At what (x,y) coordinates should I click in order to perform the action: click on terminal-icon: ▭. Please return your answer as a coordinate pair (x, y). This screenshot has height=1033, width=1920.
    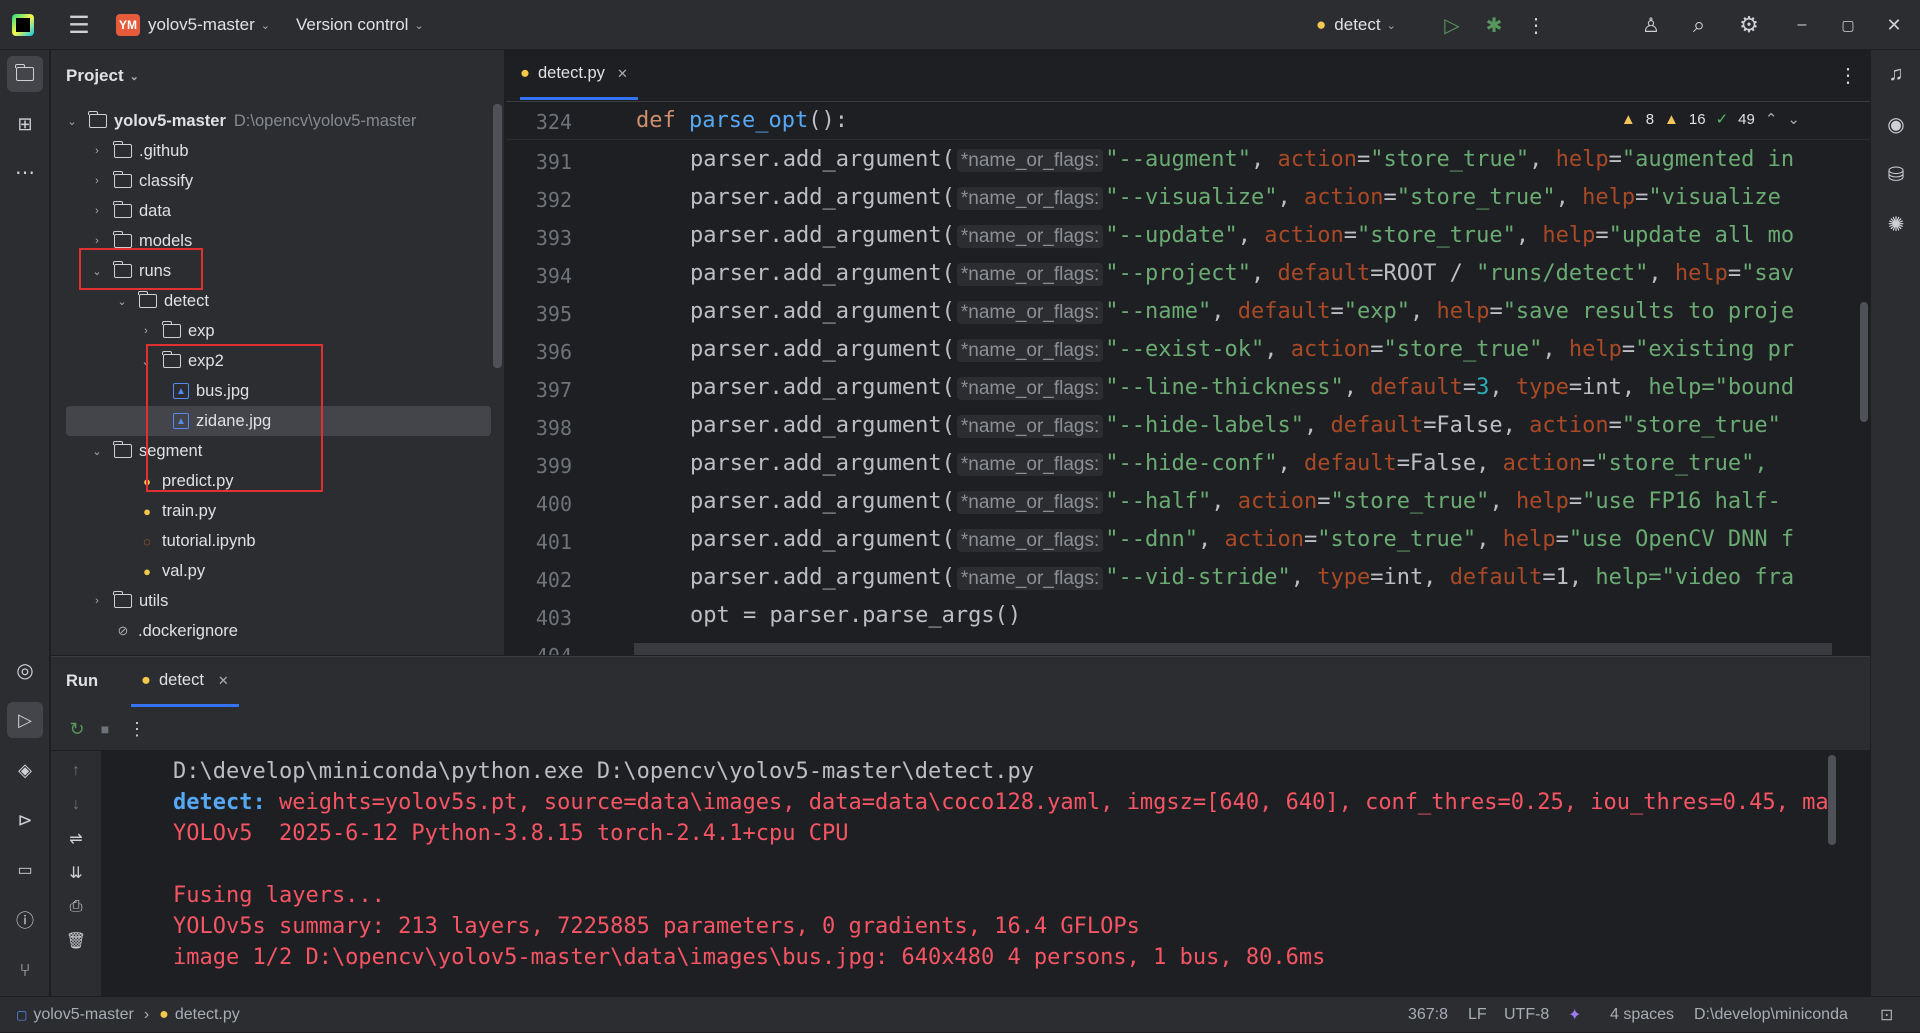
    Looking at the image, I should click on (25, 870).